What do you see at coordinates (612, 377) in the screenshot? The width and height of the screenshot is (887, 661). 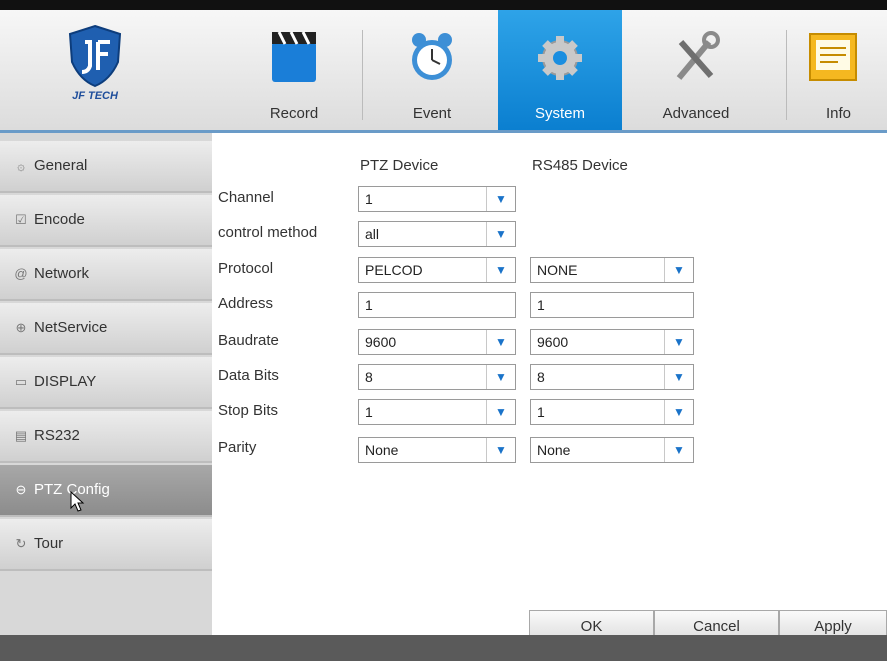 I see `rs485-data-bits-select: 8 ▼` at bounding box center [612, 377].